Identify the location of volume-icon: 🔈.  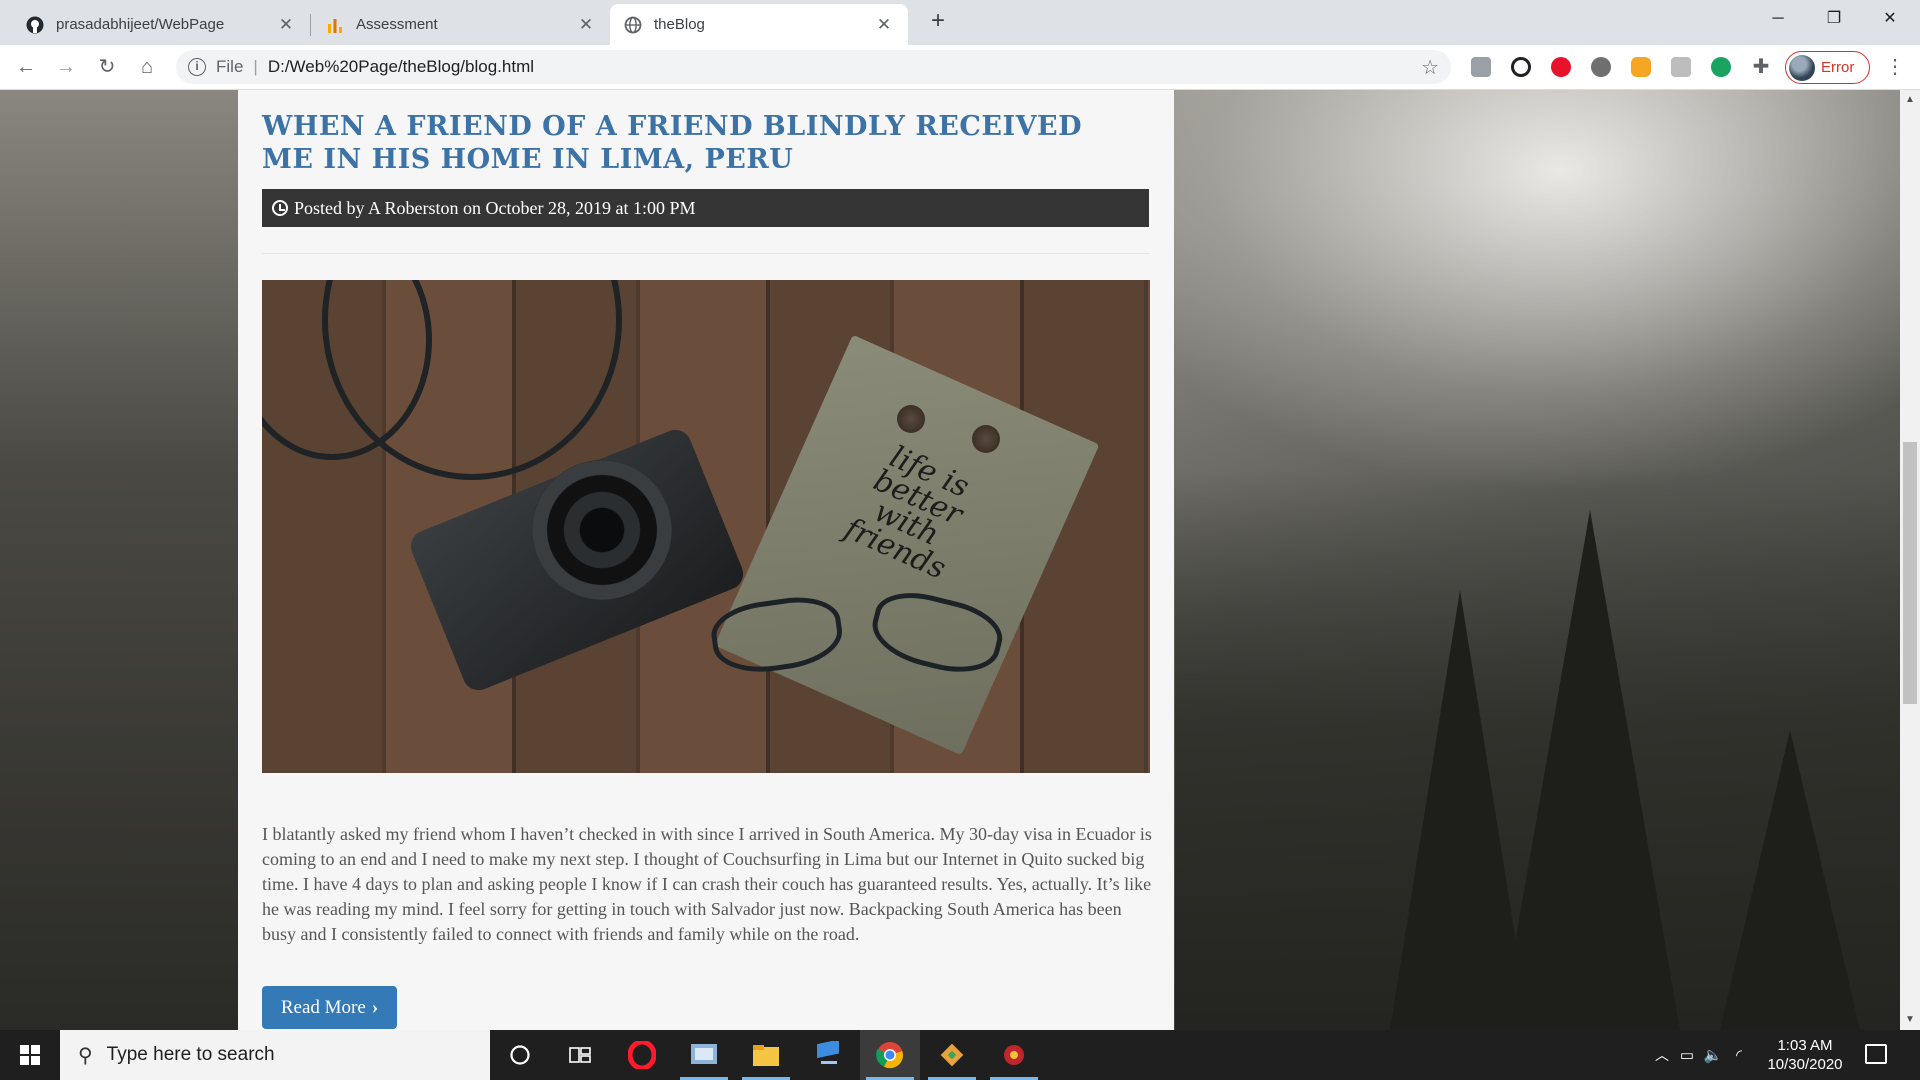
(1713, 1055).